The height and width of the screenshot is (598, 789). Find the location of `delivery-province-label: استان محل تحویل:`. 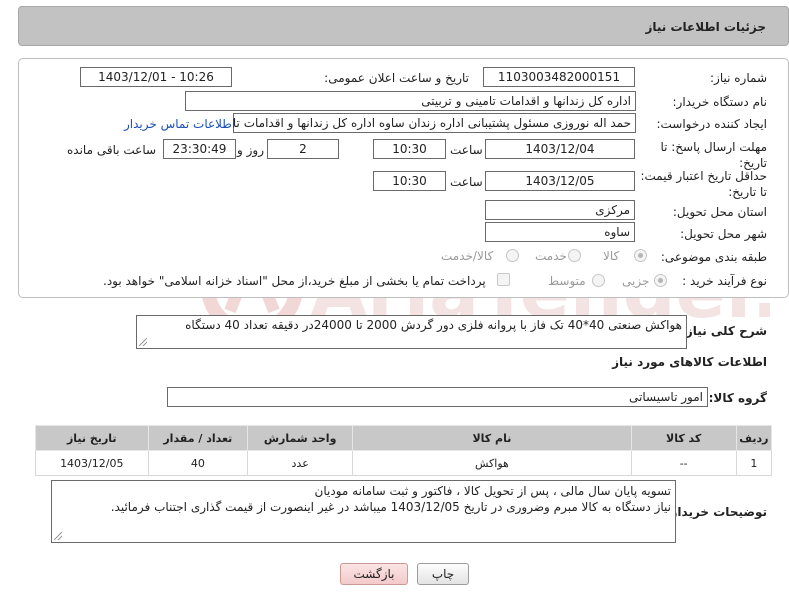

delivery-province-label: استان محل تحویل: is located at coordinates (719, 212).